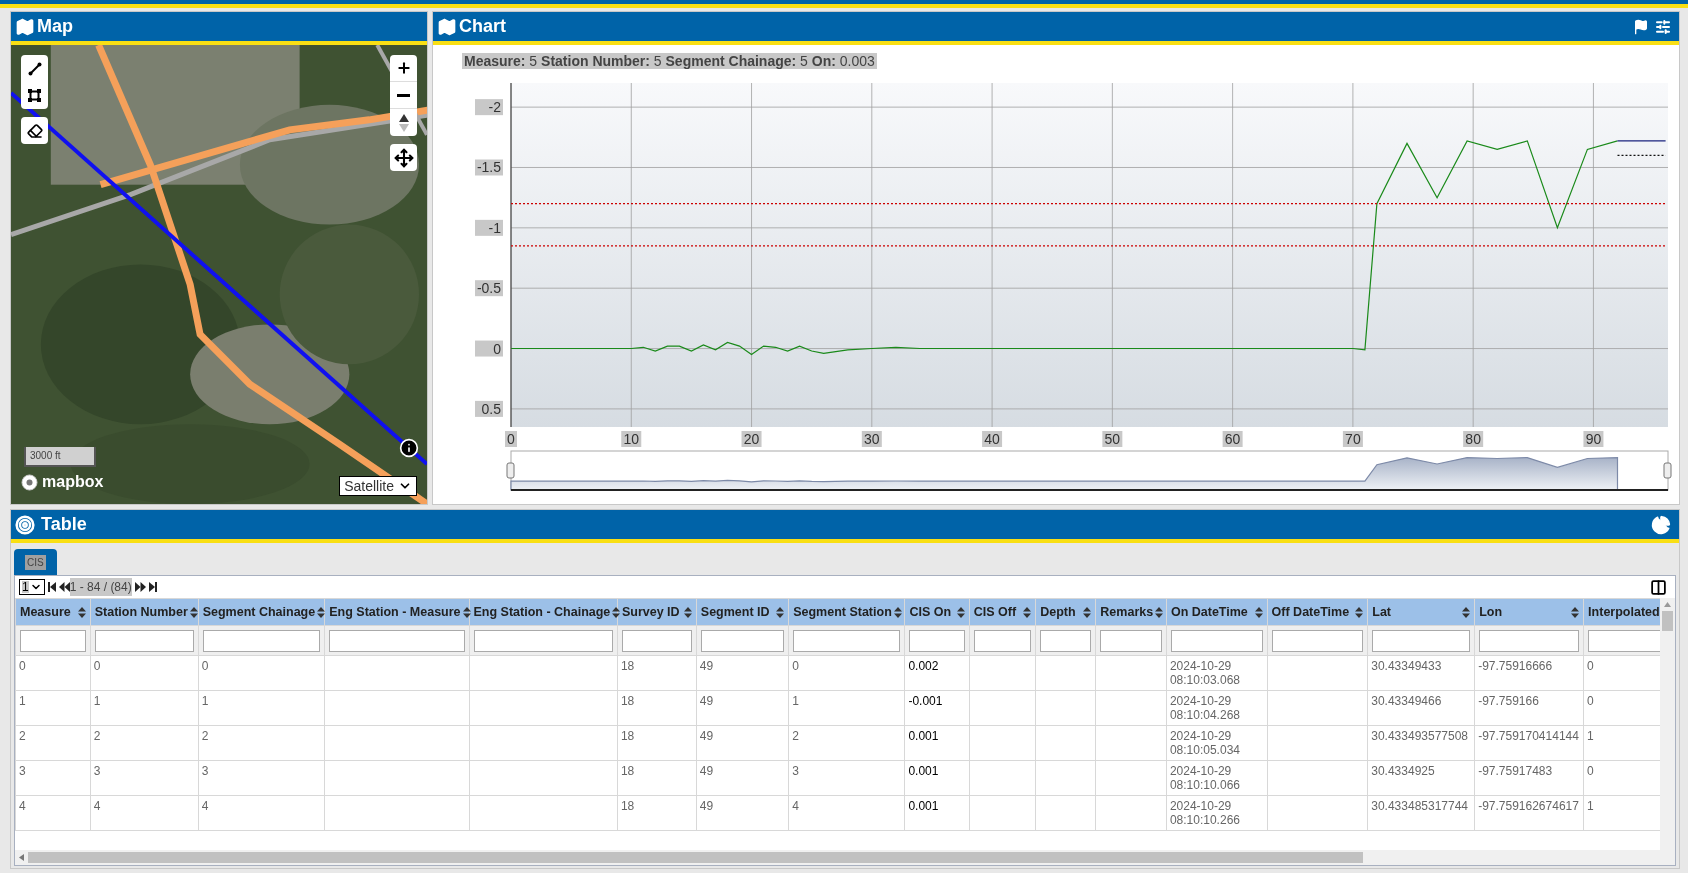 This screenshot has height=873, width=1688. What do you see at coordinates (1065, 612) in the screenshot?
I see `column-header: Depth` at bounding box center [1065, 612].